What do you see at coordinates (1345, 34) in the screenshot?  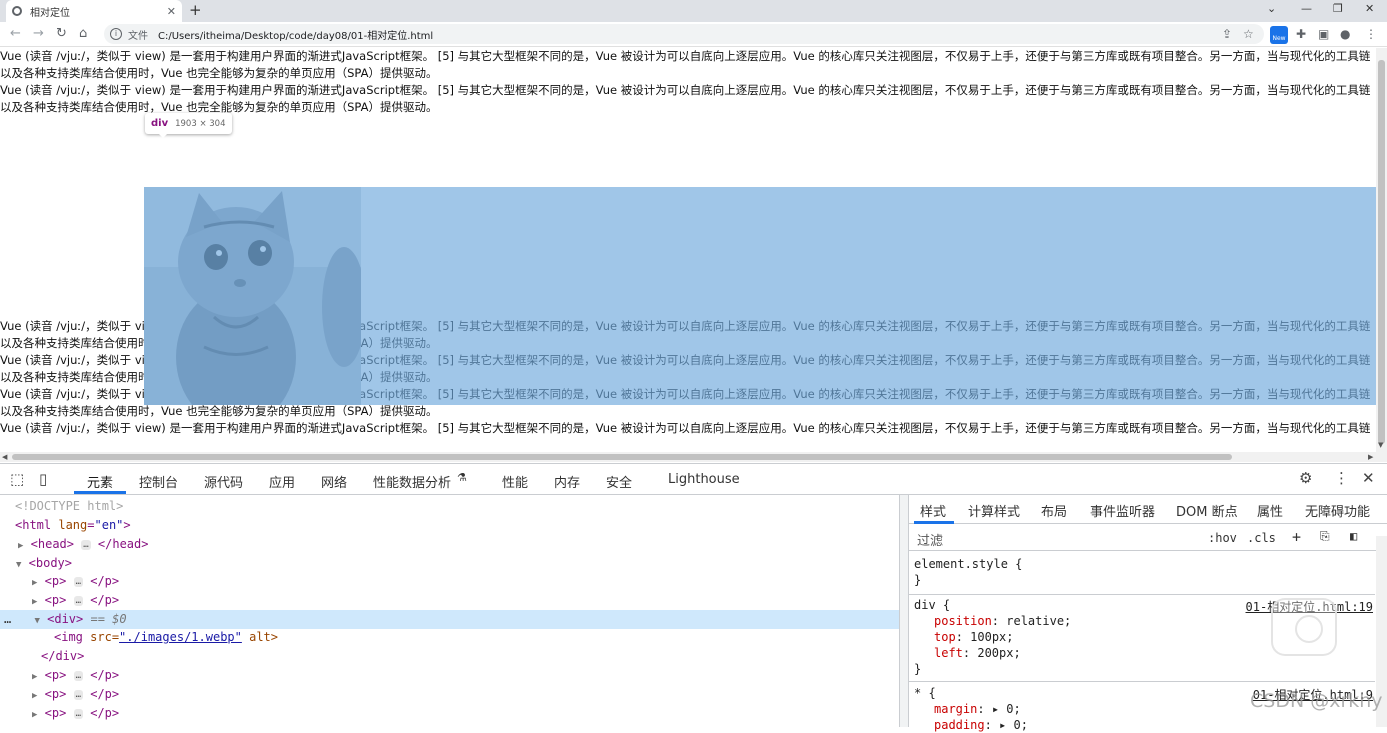 I see `profile-icon: ●` at bounding box center [1345, 34].